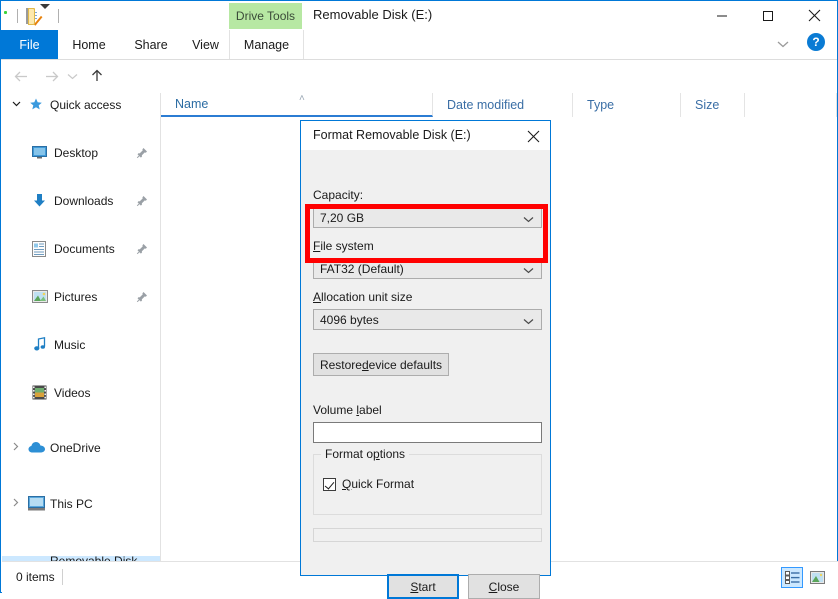 The width and height of the screenshot is (838, 599). I want to click on sidebar-item-documents: Documents, so click(81, 249).